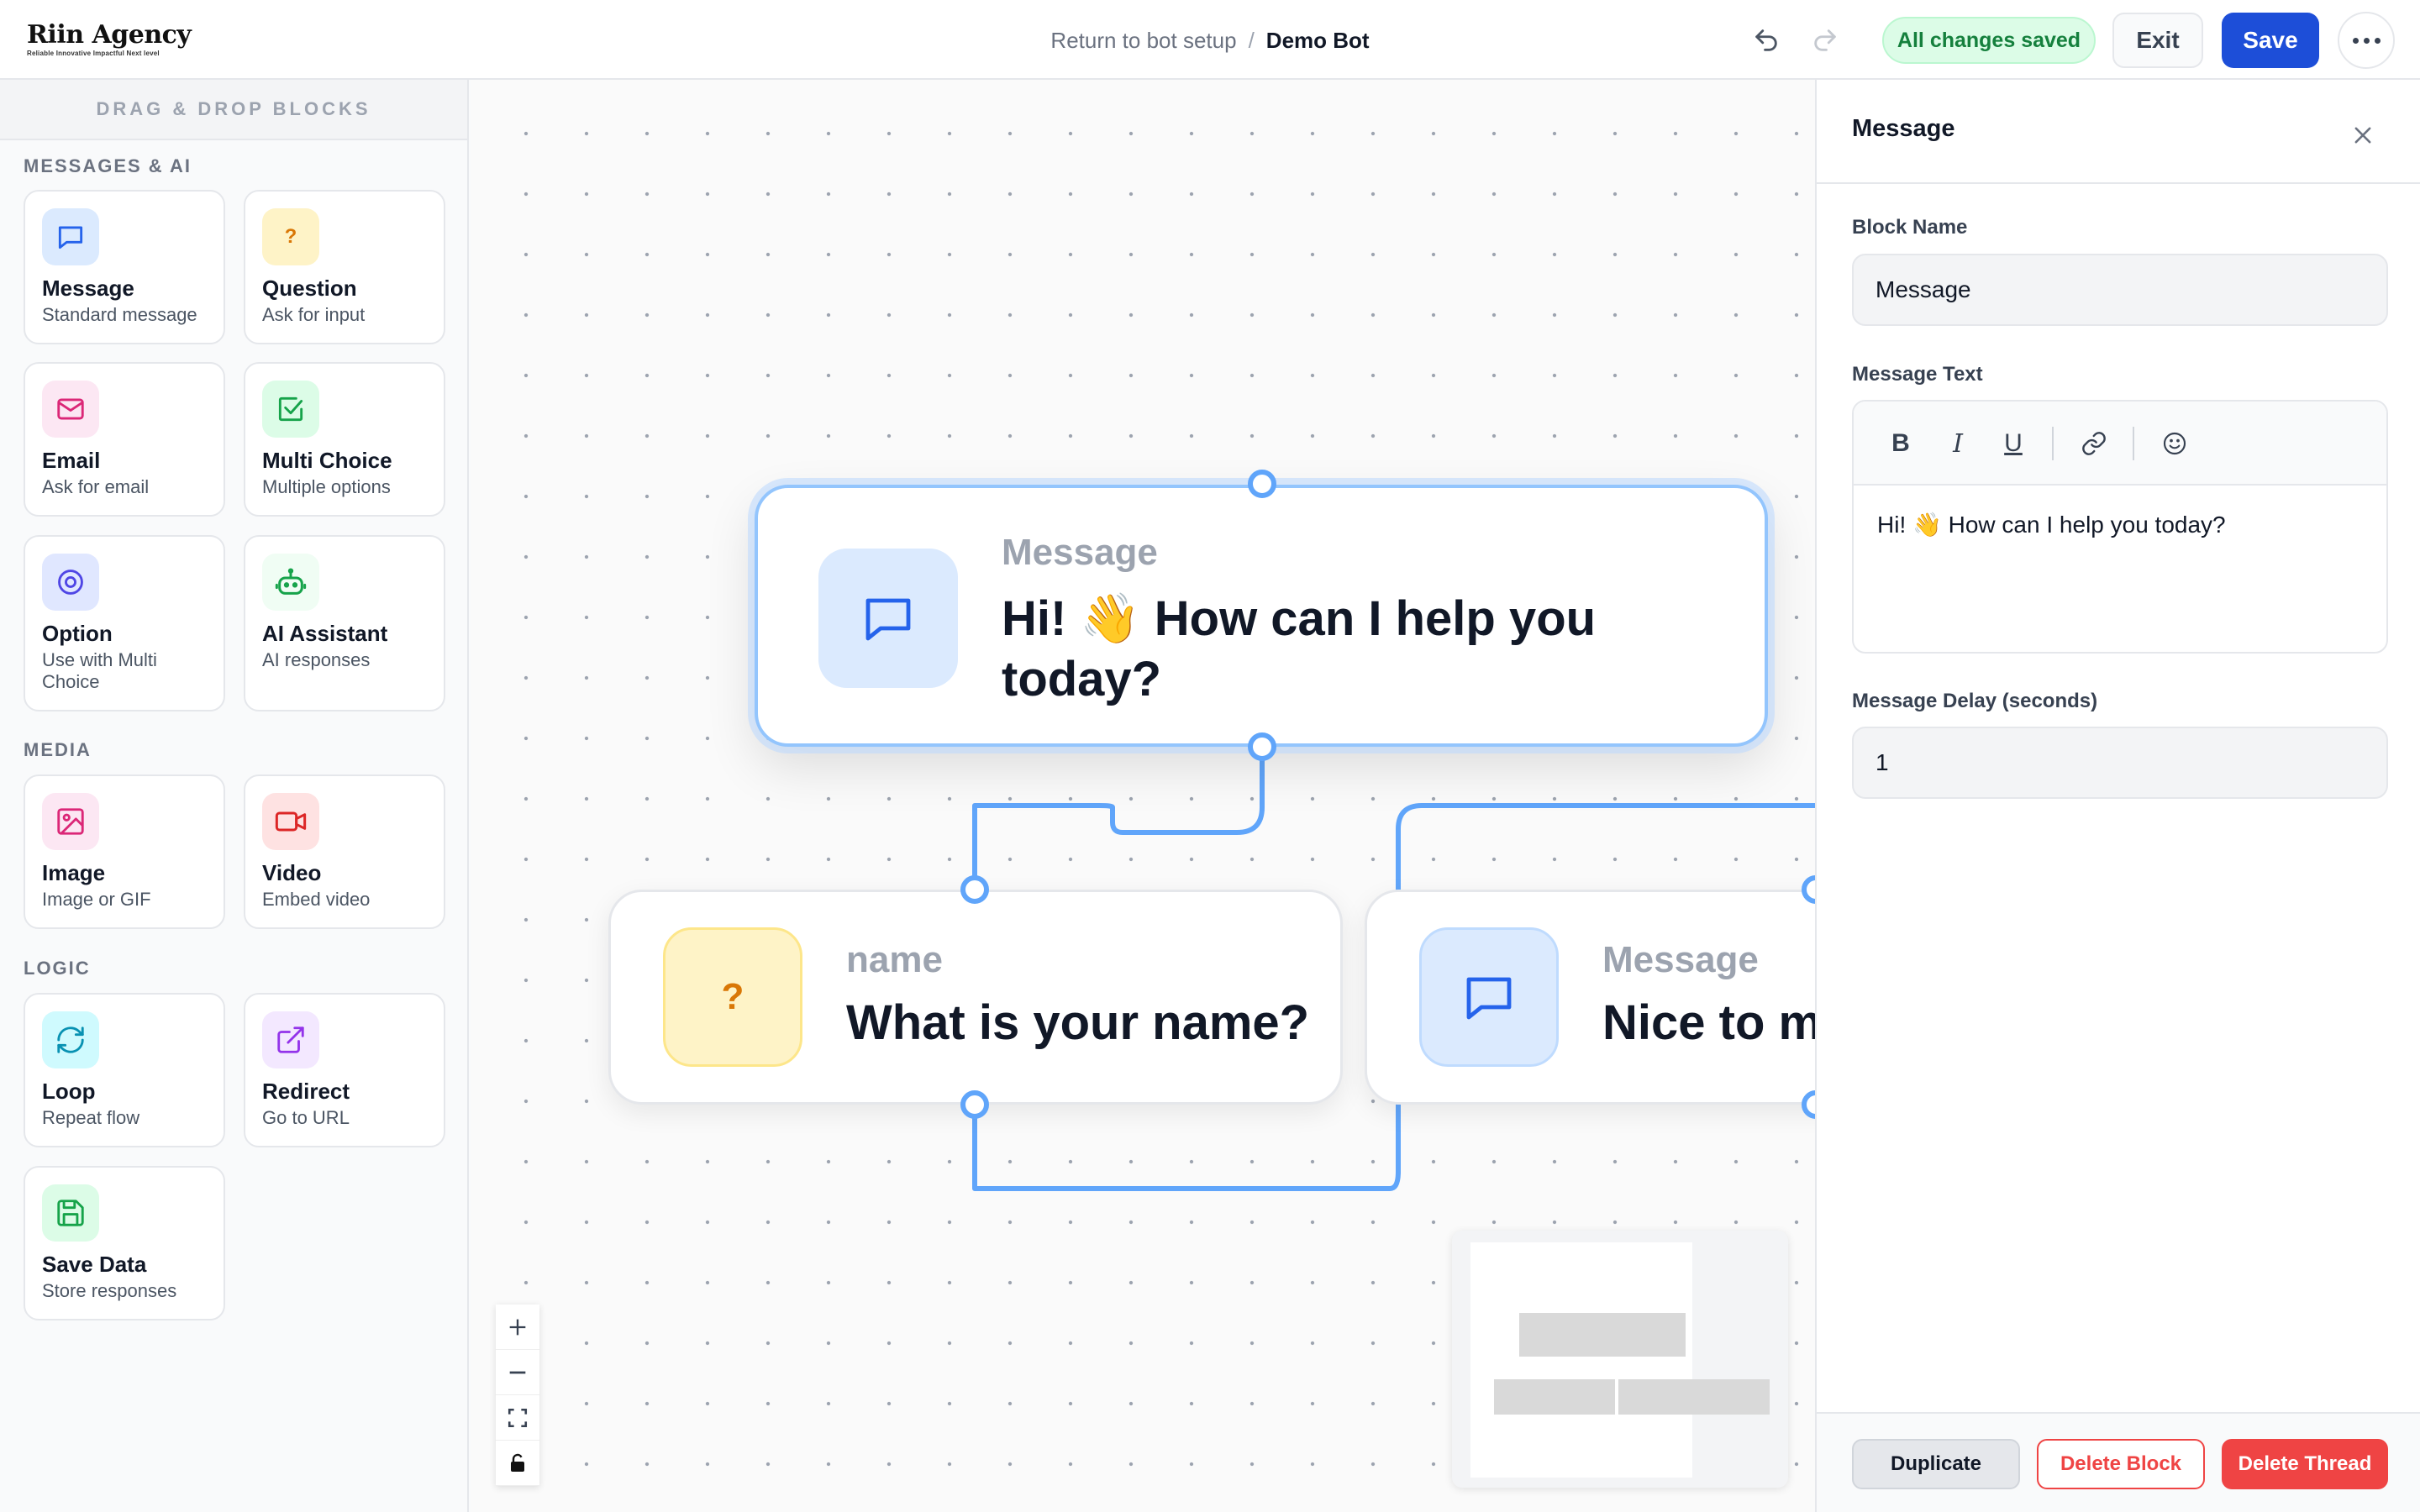 The height and width of the screenshot is (1512, 2420). What do you see at coordinates (1317, 40) in the screenshot?
I see `breadcrumb-current: Demo Bot` at bounding box center [1317, 40].